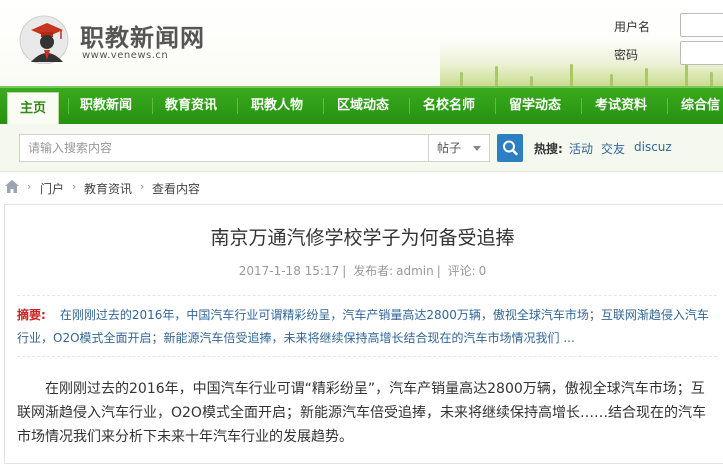 This screenshot has height=464, width=723. I want to click on breadcrumb: › 门户 › 教育资讯 › 查看内容, so click(361, 186).